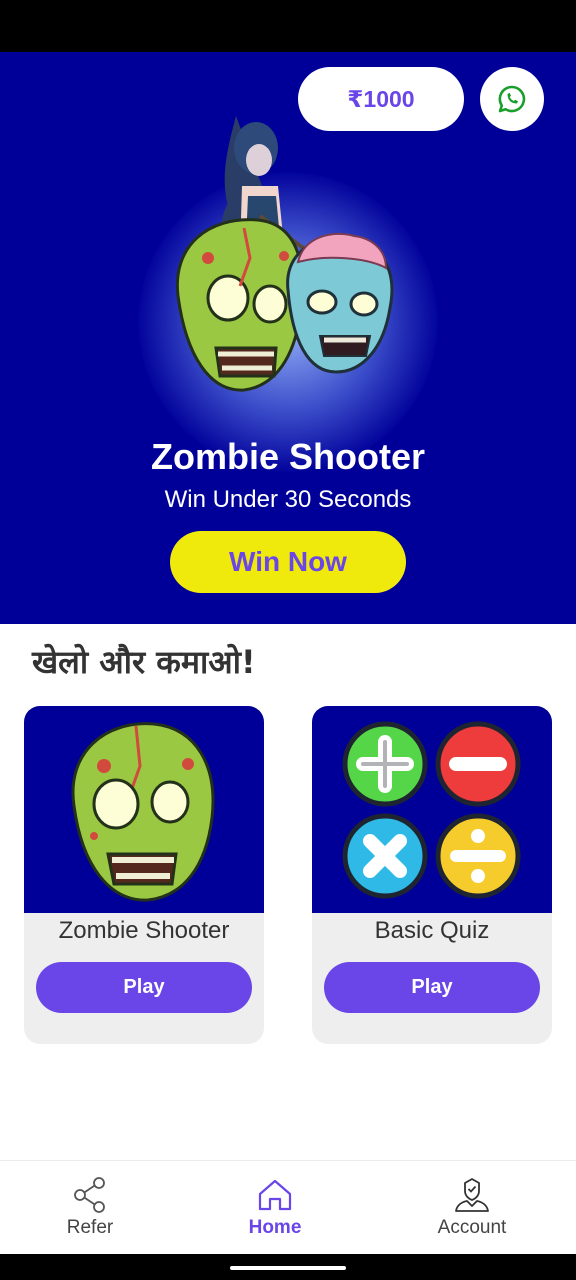  I want to click on game-card-basic-quiz: Basic Quiz Play, so click(432, 875).